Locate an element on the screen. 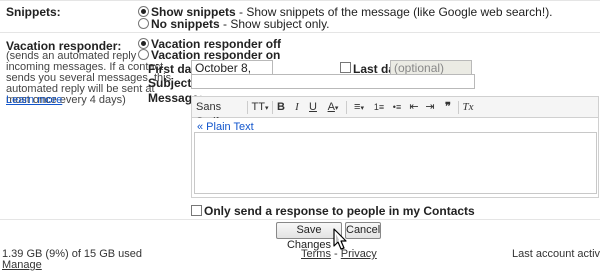 Image resolution: width=600 pixels, height=278 pixels. remove-formatting-icon: Tx is located at coordinates (468, 107).